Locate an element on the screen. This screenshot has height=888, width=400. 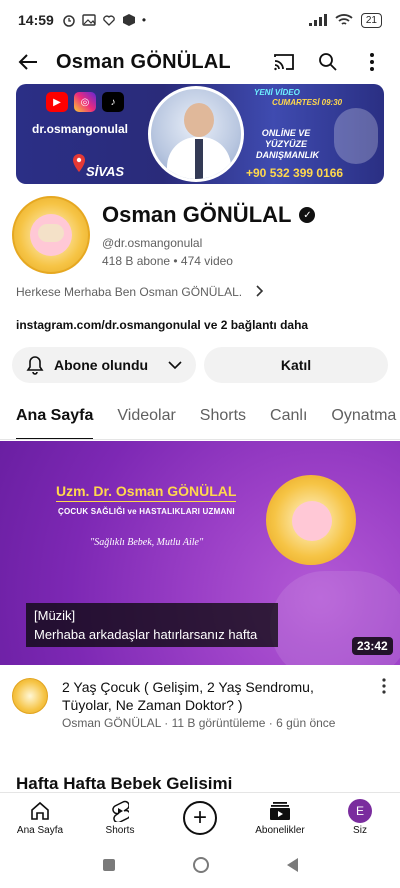
banner-consult: ONLİNE VE YÜZYÜZE DANIŞMANLIK is located at coordinates (287, 144).